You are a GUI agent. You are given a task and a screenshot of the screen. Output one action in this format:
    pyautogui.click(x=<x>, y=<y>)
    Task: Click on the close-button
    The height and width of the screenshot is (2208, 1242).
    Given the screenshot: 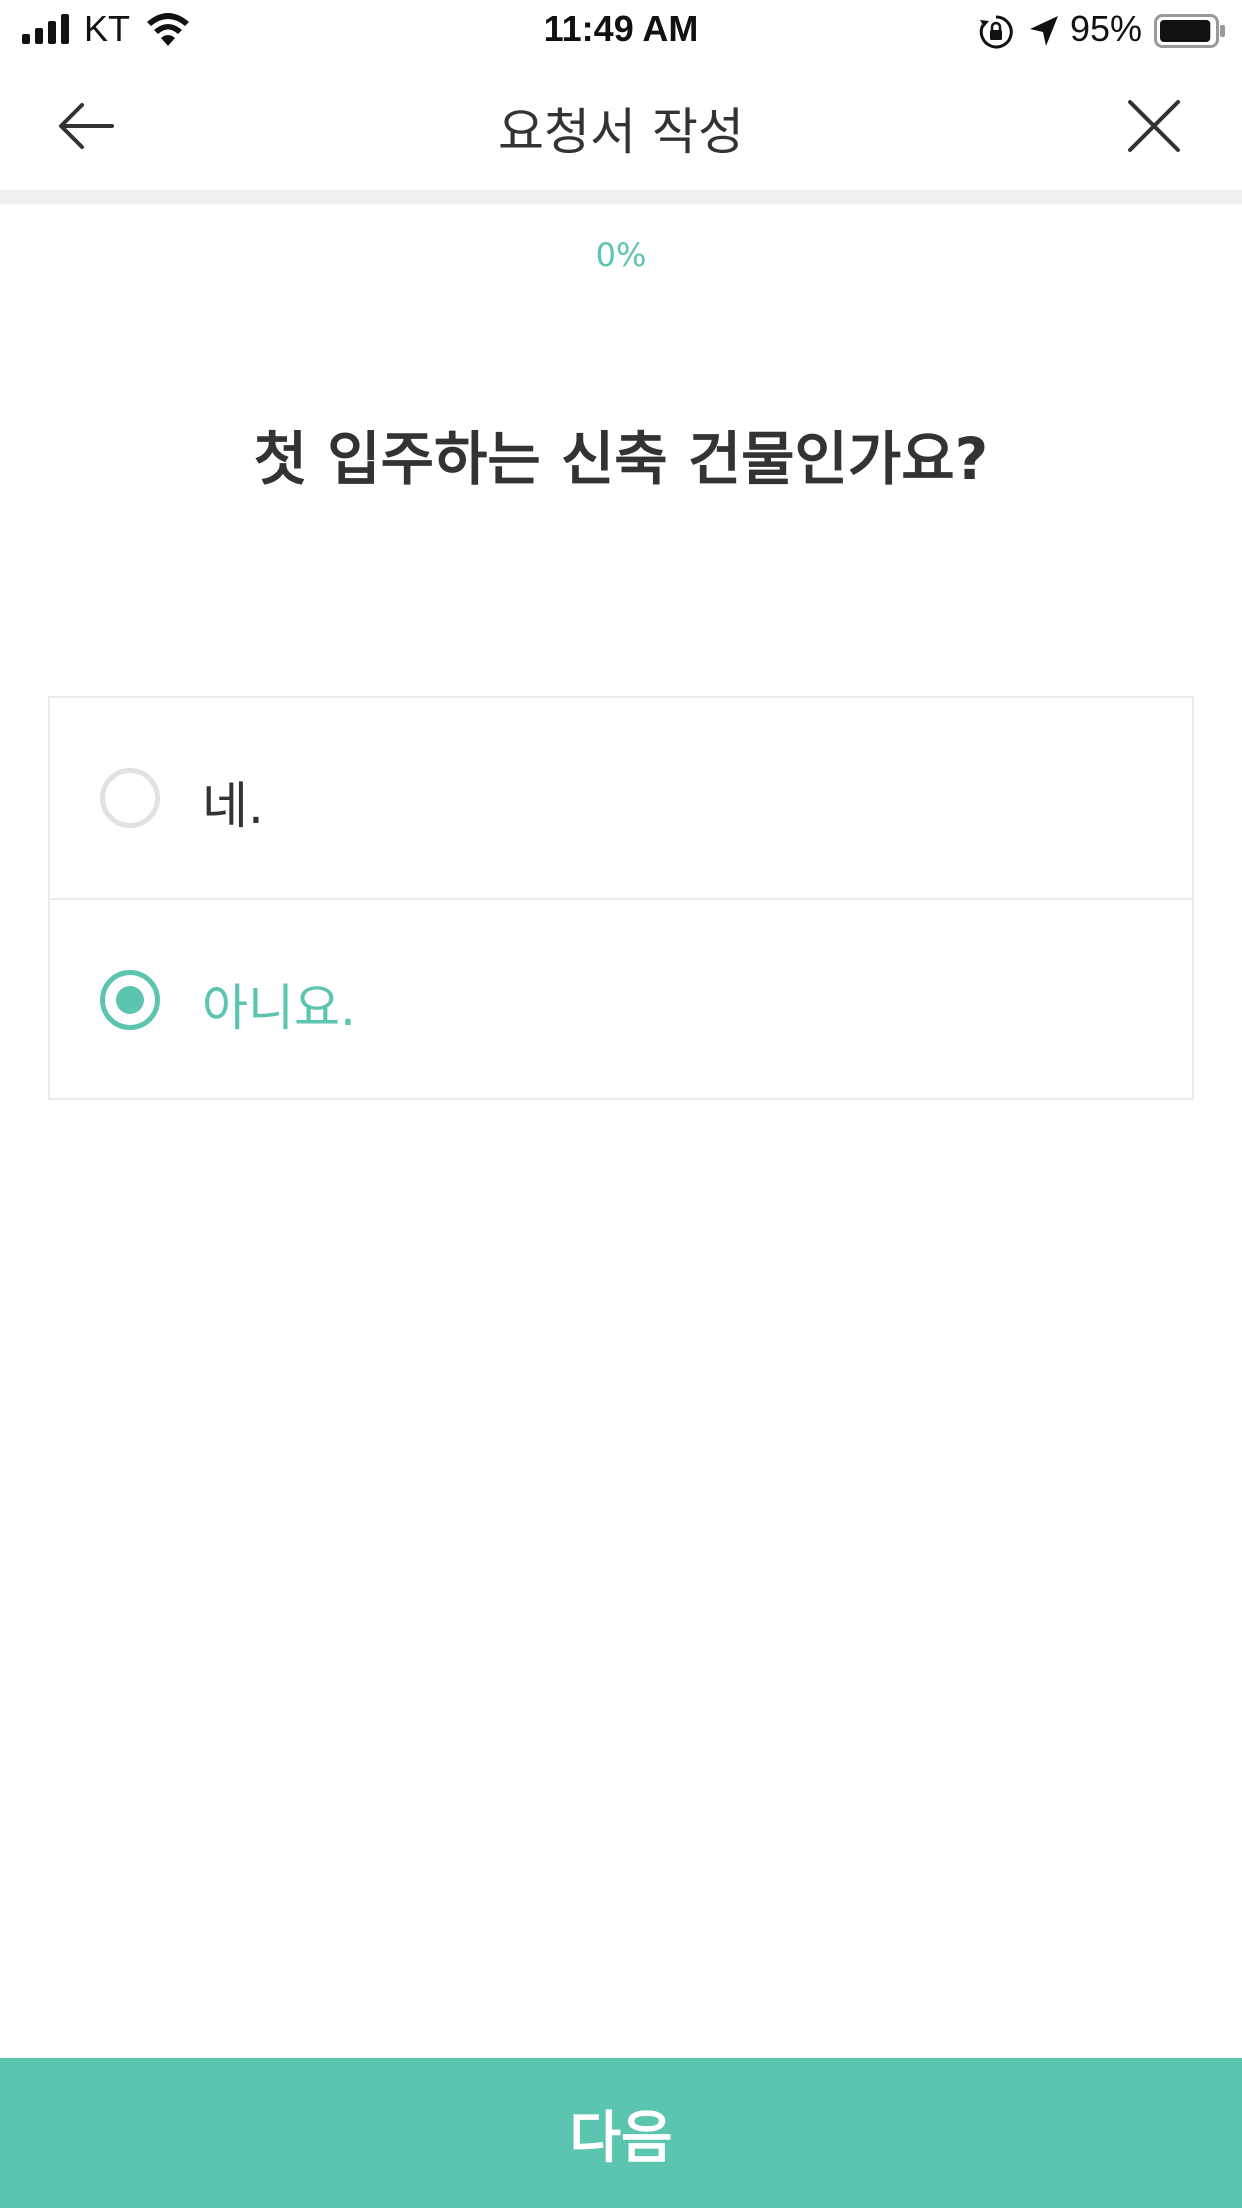 What is the action you would take?
    pyautogui.click(x=1154, y=126)
    